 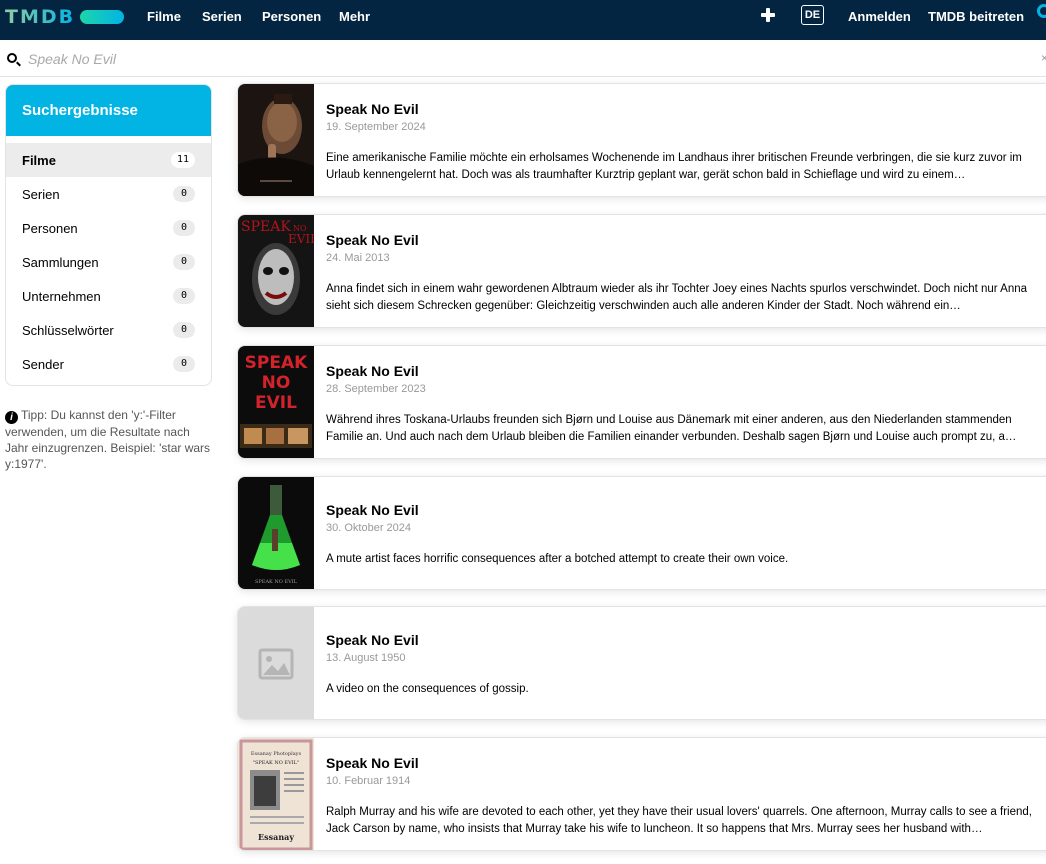 What do you see at coordinates (108, 160) in the screenshot?
I see `filter-item-movies: Filme 11` at bounding box center [108, 160].